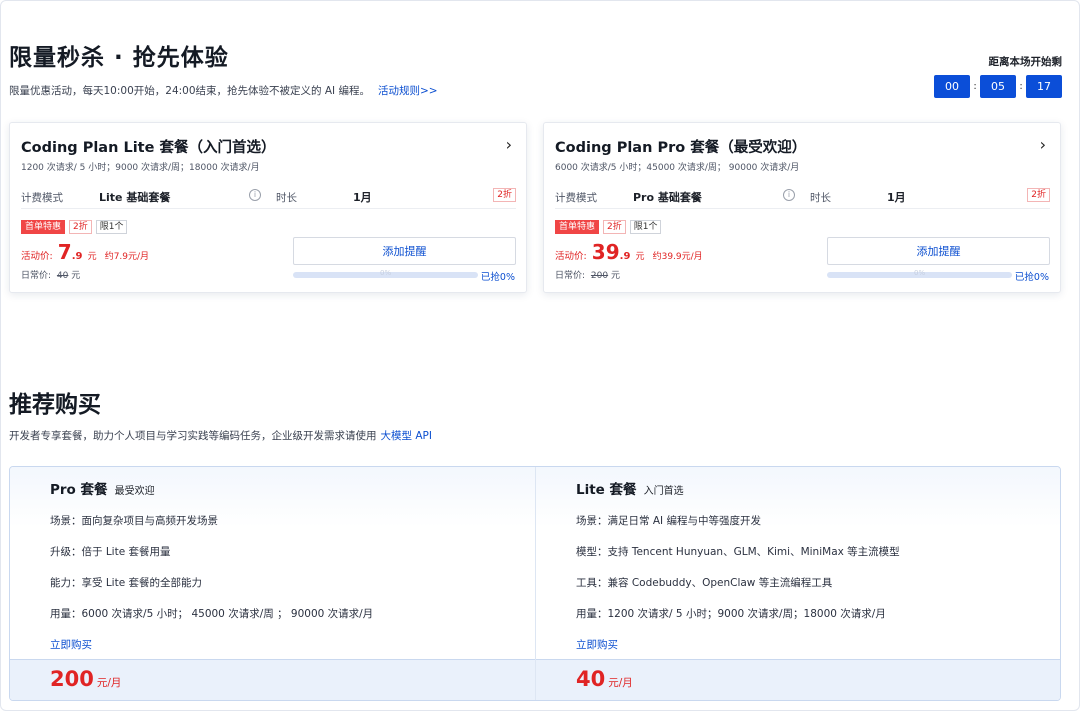 Image resolution: width=1080 pixels, height=711 pixels. I want to click on countdown-hours: 00, so click(952, 86).